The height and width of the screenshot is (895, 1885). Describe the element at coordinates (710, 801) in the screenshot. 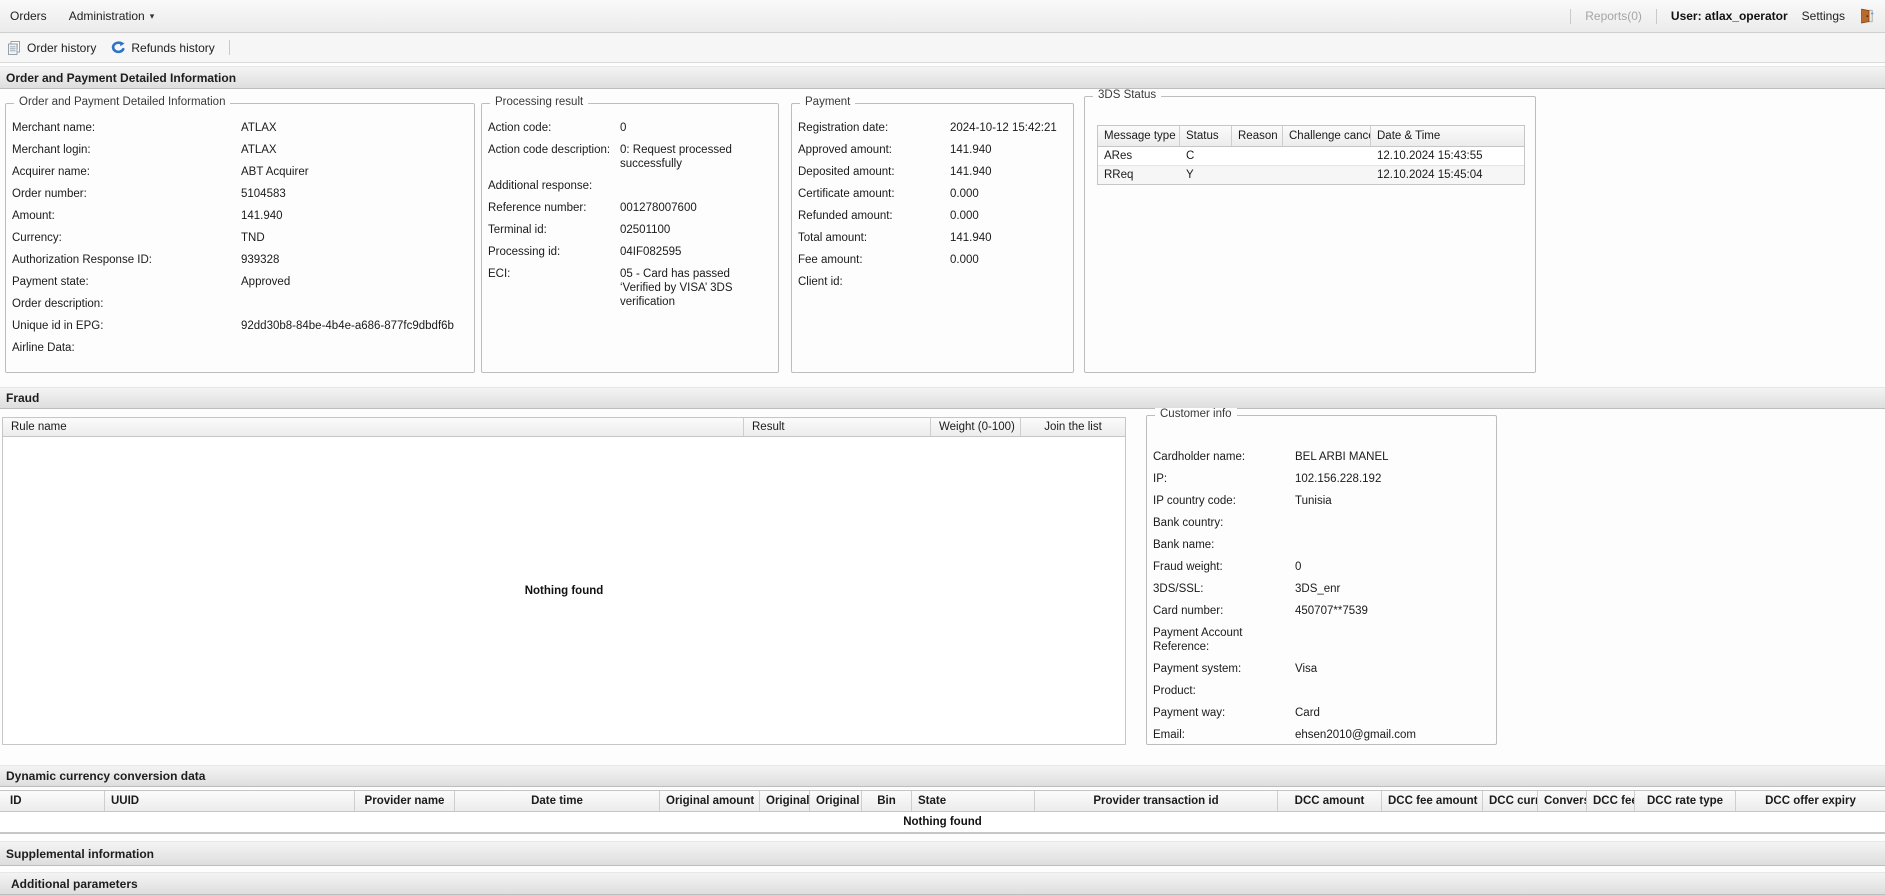

I see `column-header: Original amount` at that location.